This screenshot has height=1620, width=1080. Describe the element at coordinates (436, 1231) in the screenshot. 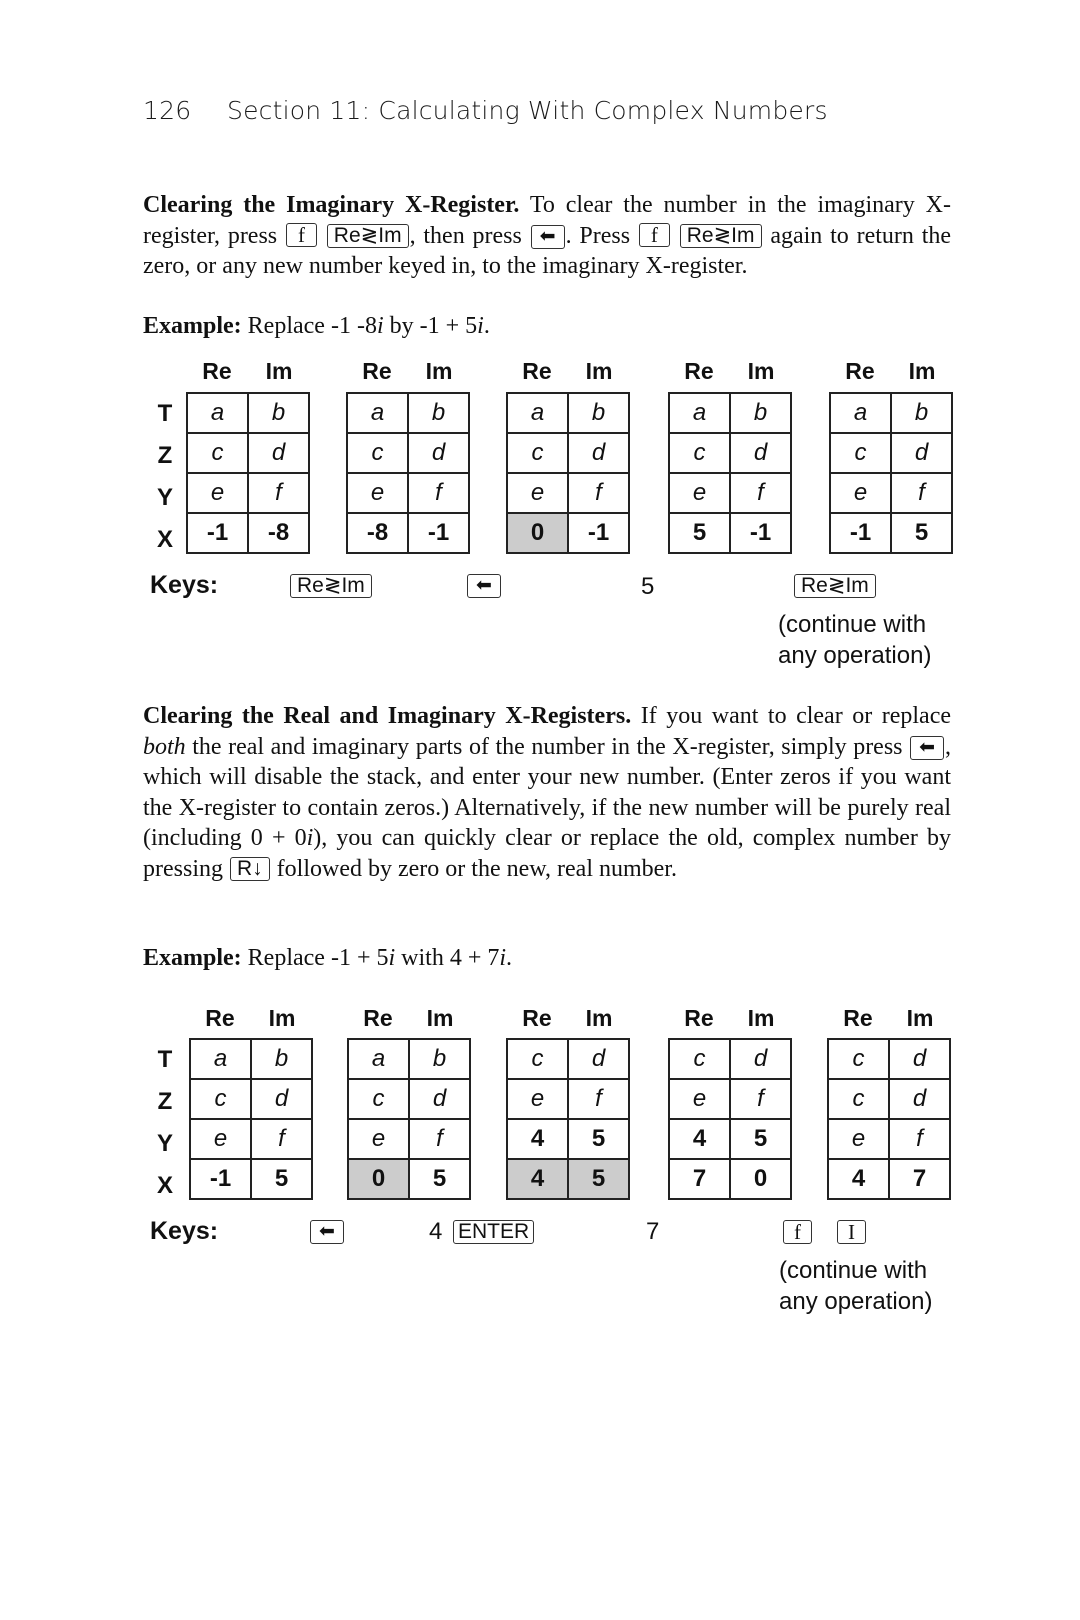

I see `digit-key-4: 4` at that location.